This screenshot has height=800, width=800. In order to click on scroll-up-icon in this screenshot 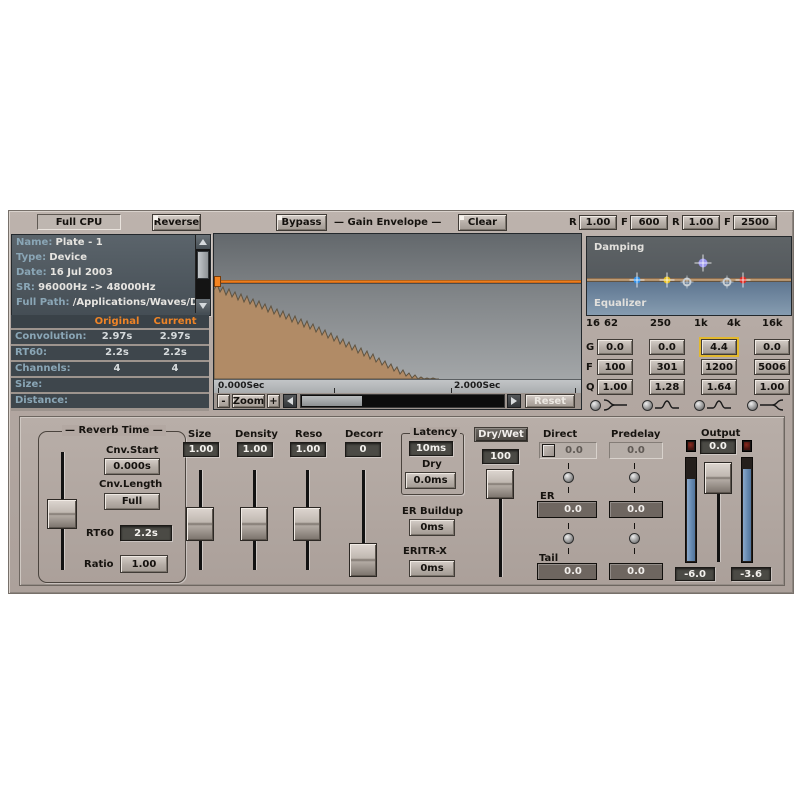, I will do `click(203, 242)`.